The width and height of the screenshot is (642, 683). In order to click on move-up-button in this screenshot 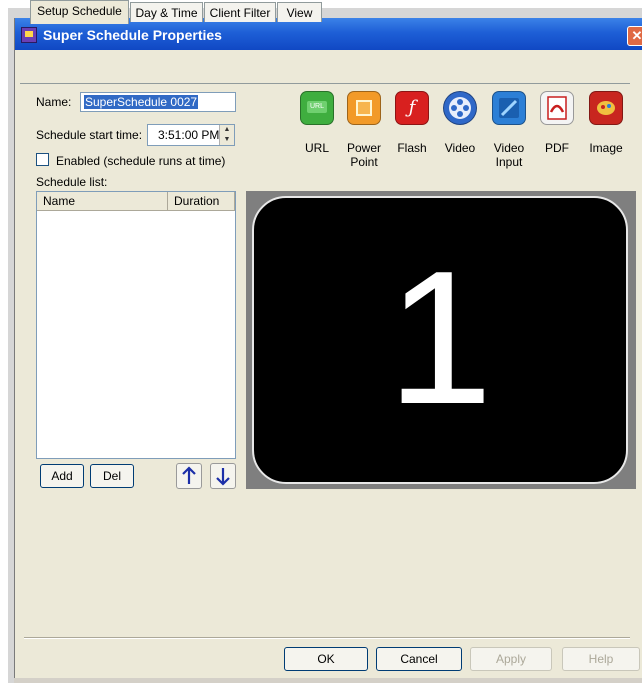, I will do `click(189, 476)`.